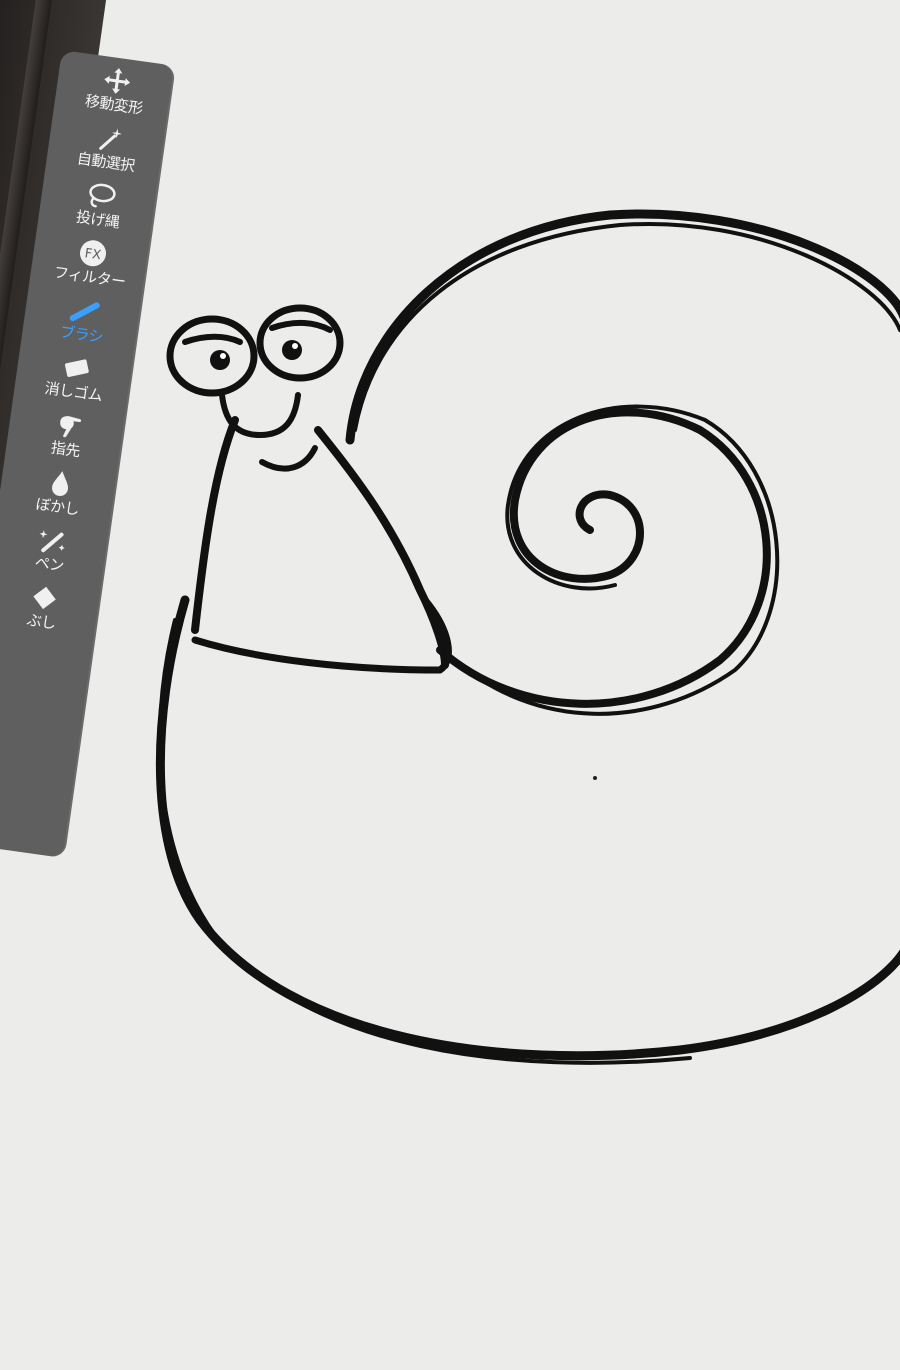 This screenshot has width=900, height=1370. I want to click on tool-label: フィルター, so click(89, 277).